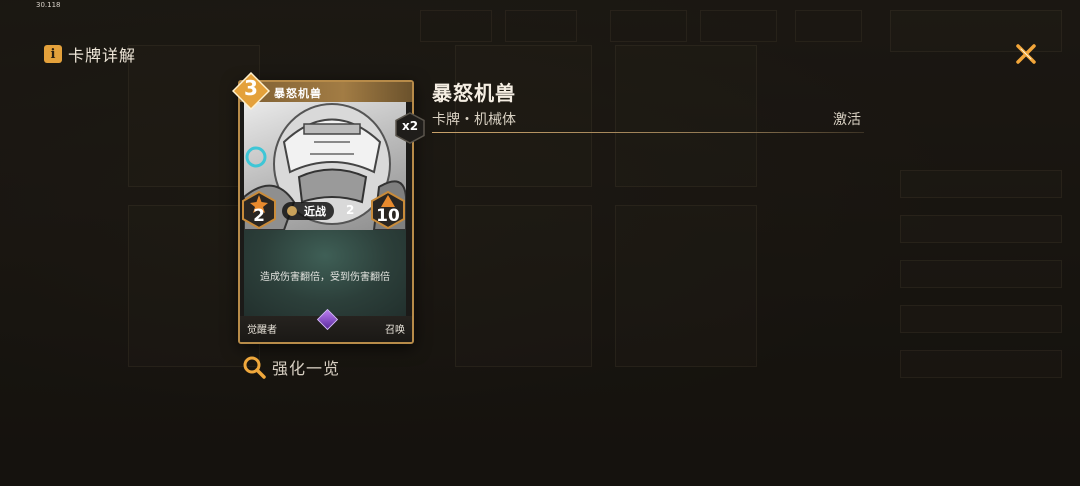 The width and height of the screenshot is (1080, 486). What do you see at coordinates (48, 5) in the screenshot?
I see `fps-readout: 30.118` at bounding box center [48, 5].